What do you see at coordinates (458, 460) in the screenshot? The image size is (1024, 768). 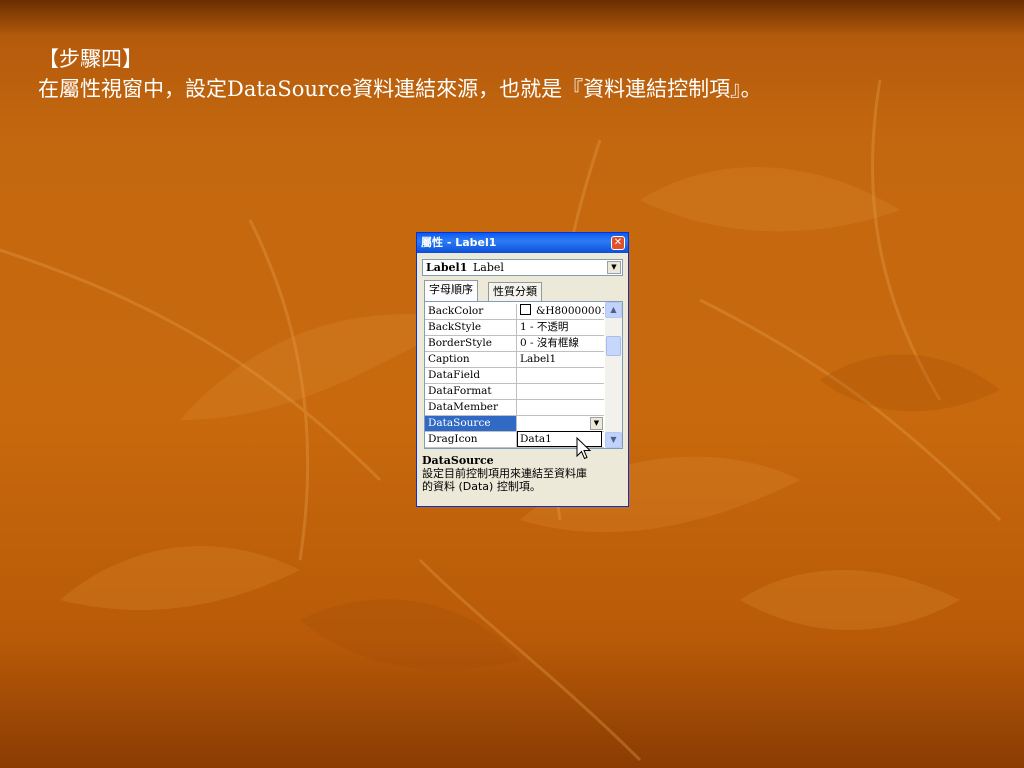 I see `description-title: DataSource` at bounding box center [458, 460].